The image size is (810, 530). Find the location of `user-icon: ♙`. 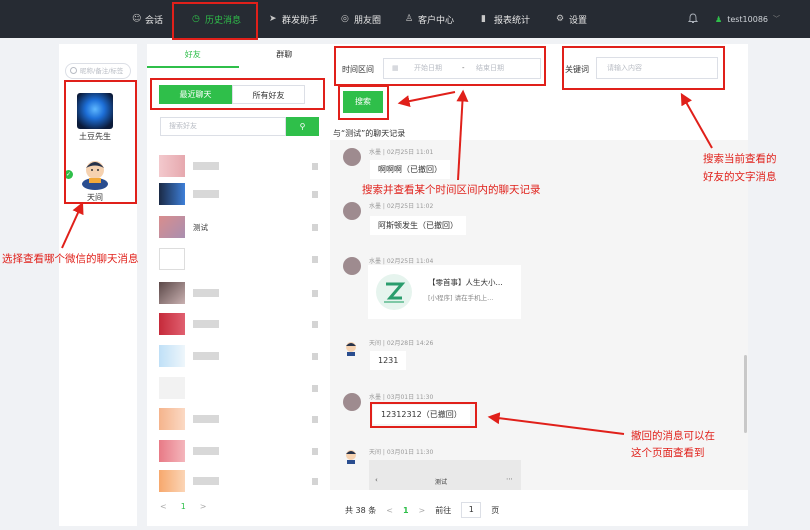

user-icon: ♙ is located at coordinates (409, 18).